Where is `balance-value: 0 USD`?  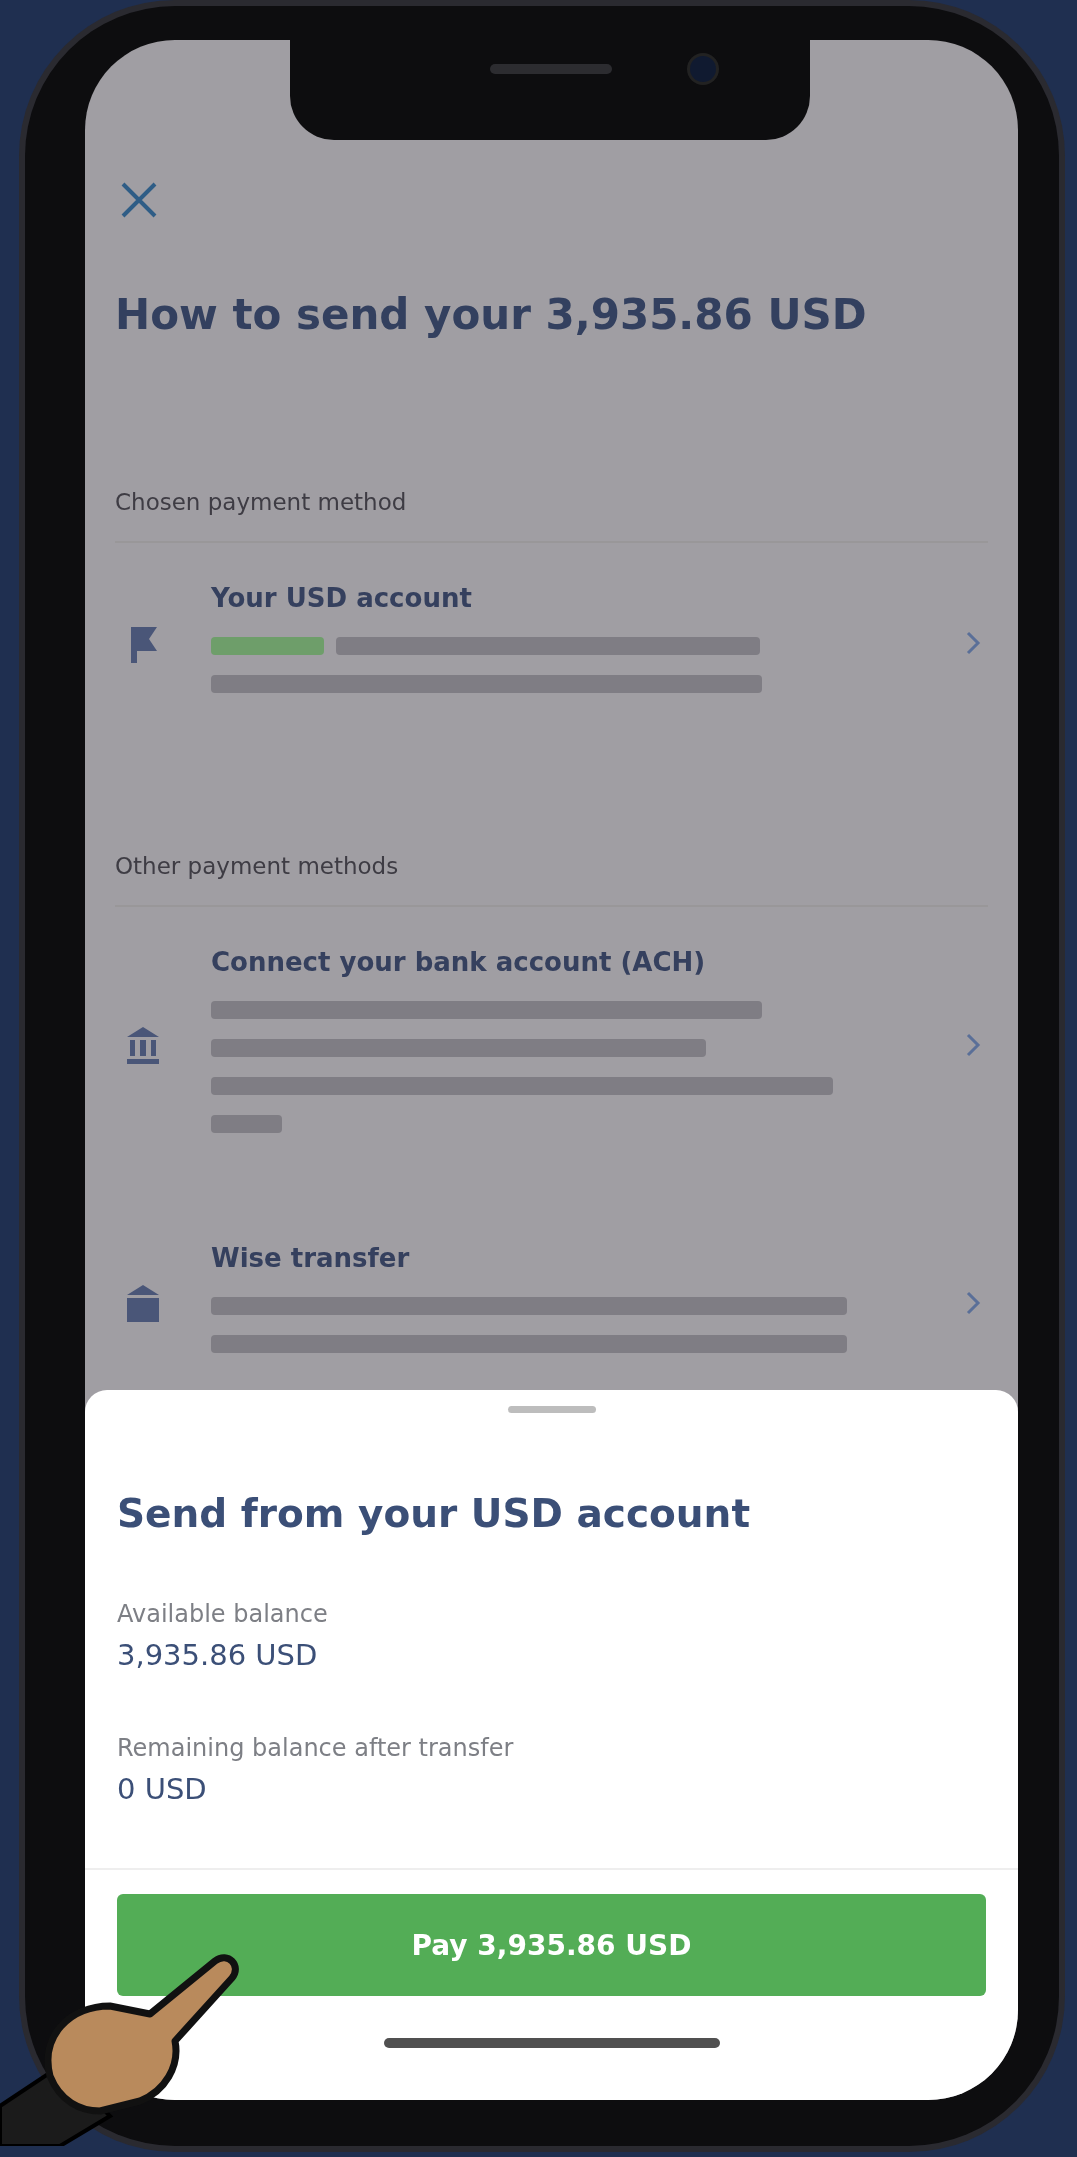
balance-value: 0 USD is located at coordinates (162, 1789).